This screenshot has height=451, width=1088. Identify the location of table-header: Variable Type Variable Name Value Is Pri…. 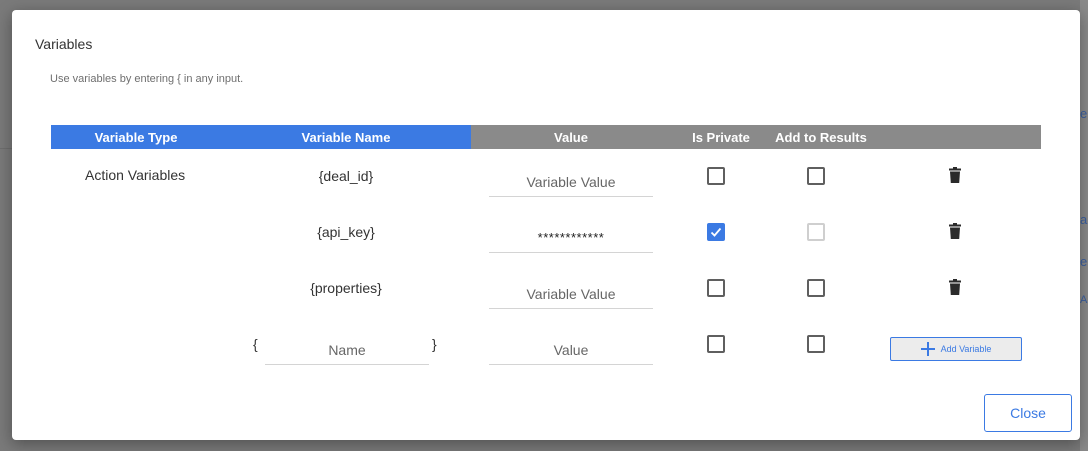
(546, 137).